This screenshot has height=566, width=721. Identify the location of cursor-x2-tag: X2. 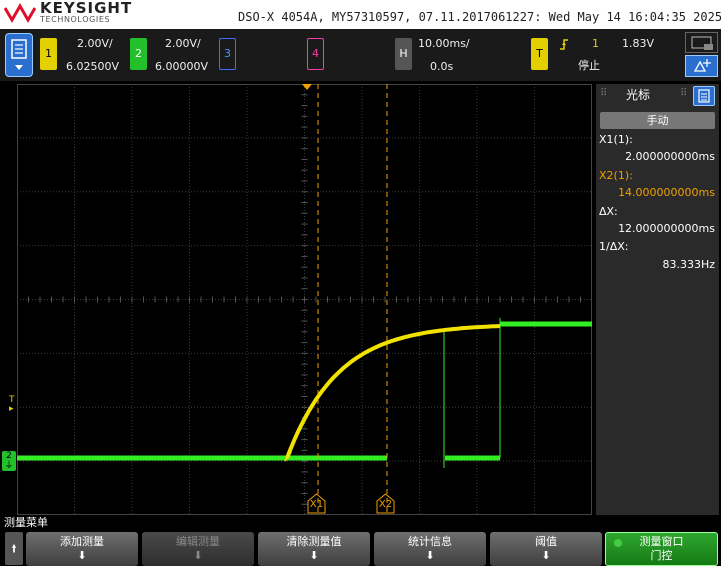
(385, 503).